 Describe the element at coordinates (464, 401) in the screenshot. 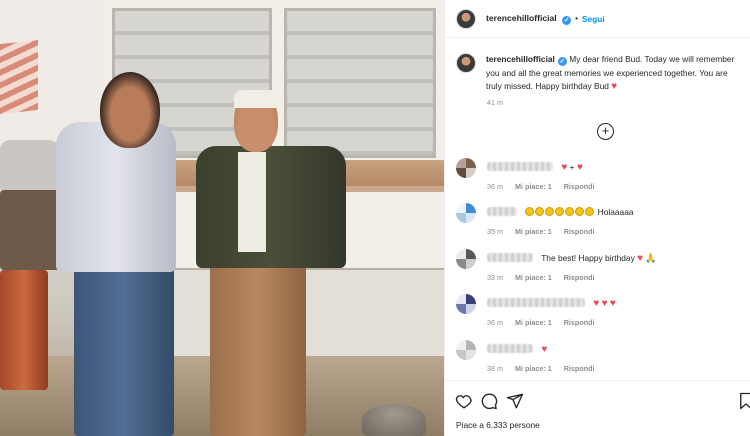

I see `like-heart-icon` at that location.